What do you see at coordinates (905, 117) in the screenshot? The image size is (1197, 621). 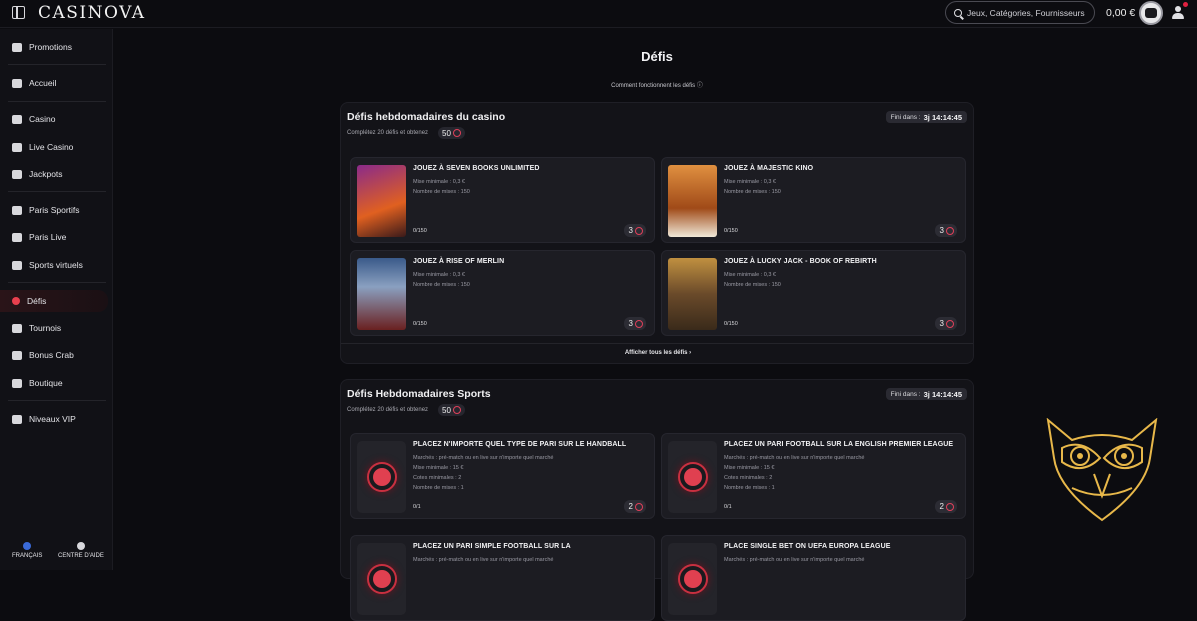 I see `timer-label: Fini dans :` at bounding box center [905, 117].